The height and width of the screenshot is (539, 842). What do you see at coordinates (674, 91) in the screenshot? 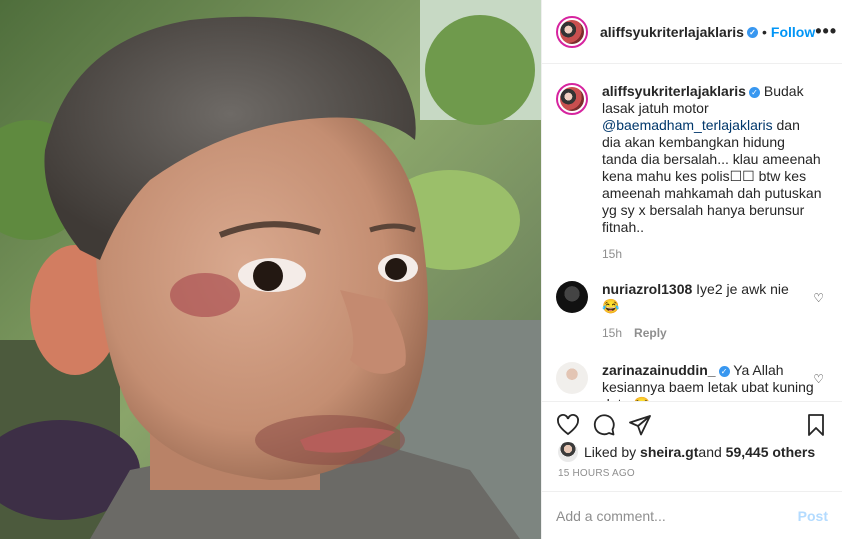
I see `caption-username: aliffsyukriterlajaklaris` at bounding box center [674, 91].